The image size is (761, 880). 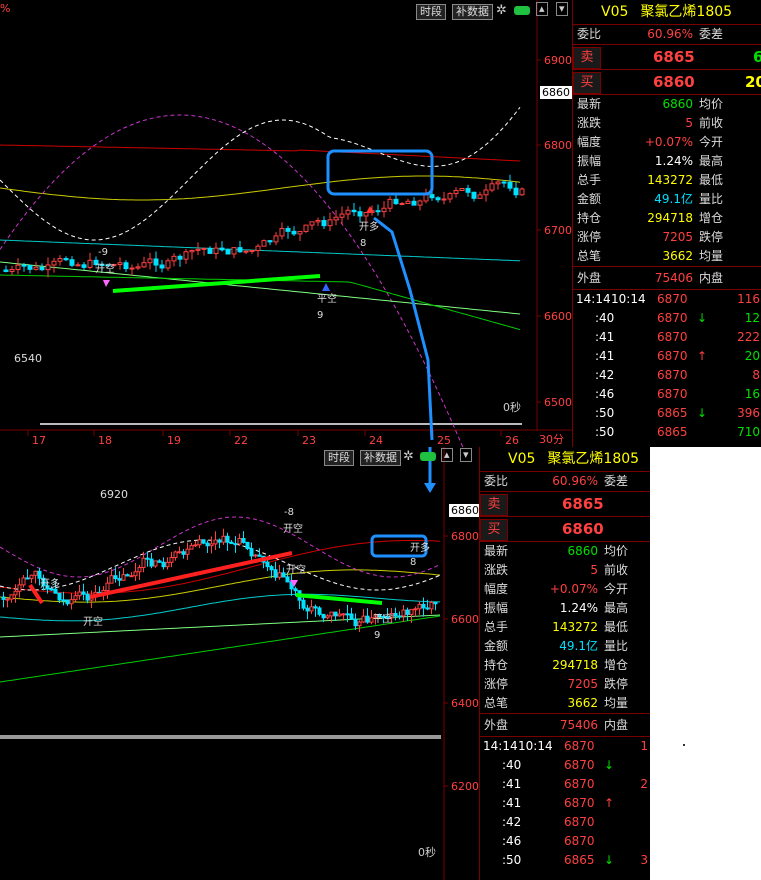 What do you see at coordinates (616, 608) in the screenshot?
I see `stat-label-2: 最高` at bounding box center [616, 608].